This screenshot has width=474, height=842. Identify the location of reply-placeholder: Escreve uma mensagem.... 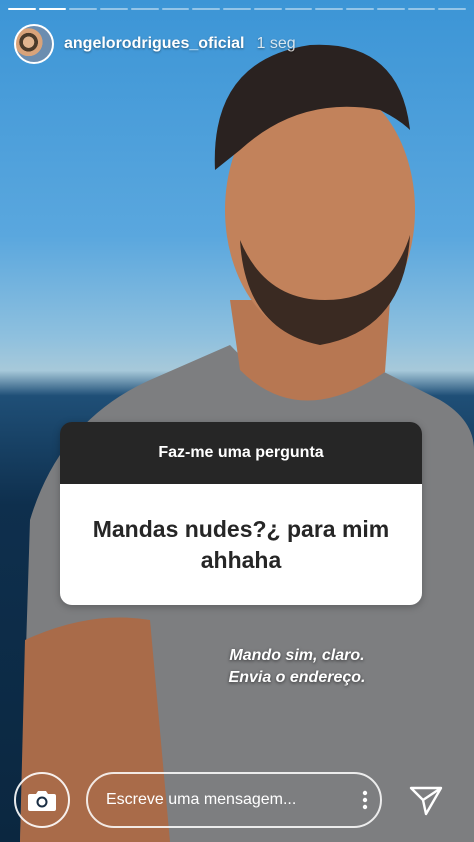
(201, 799).